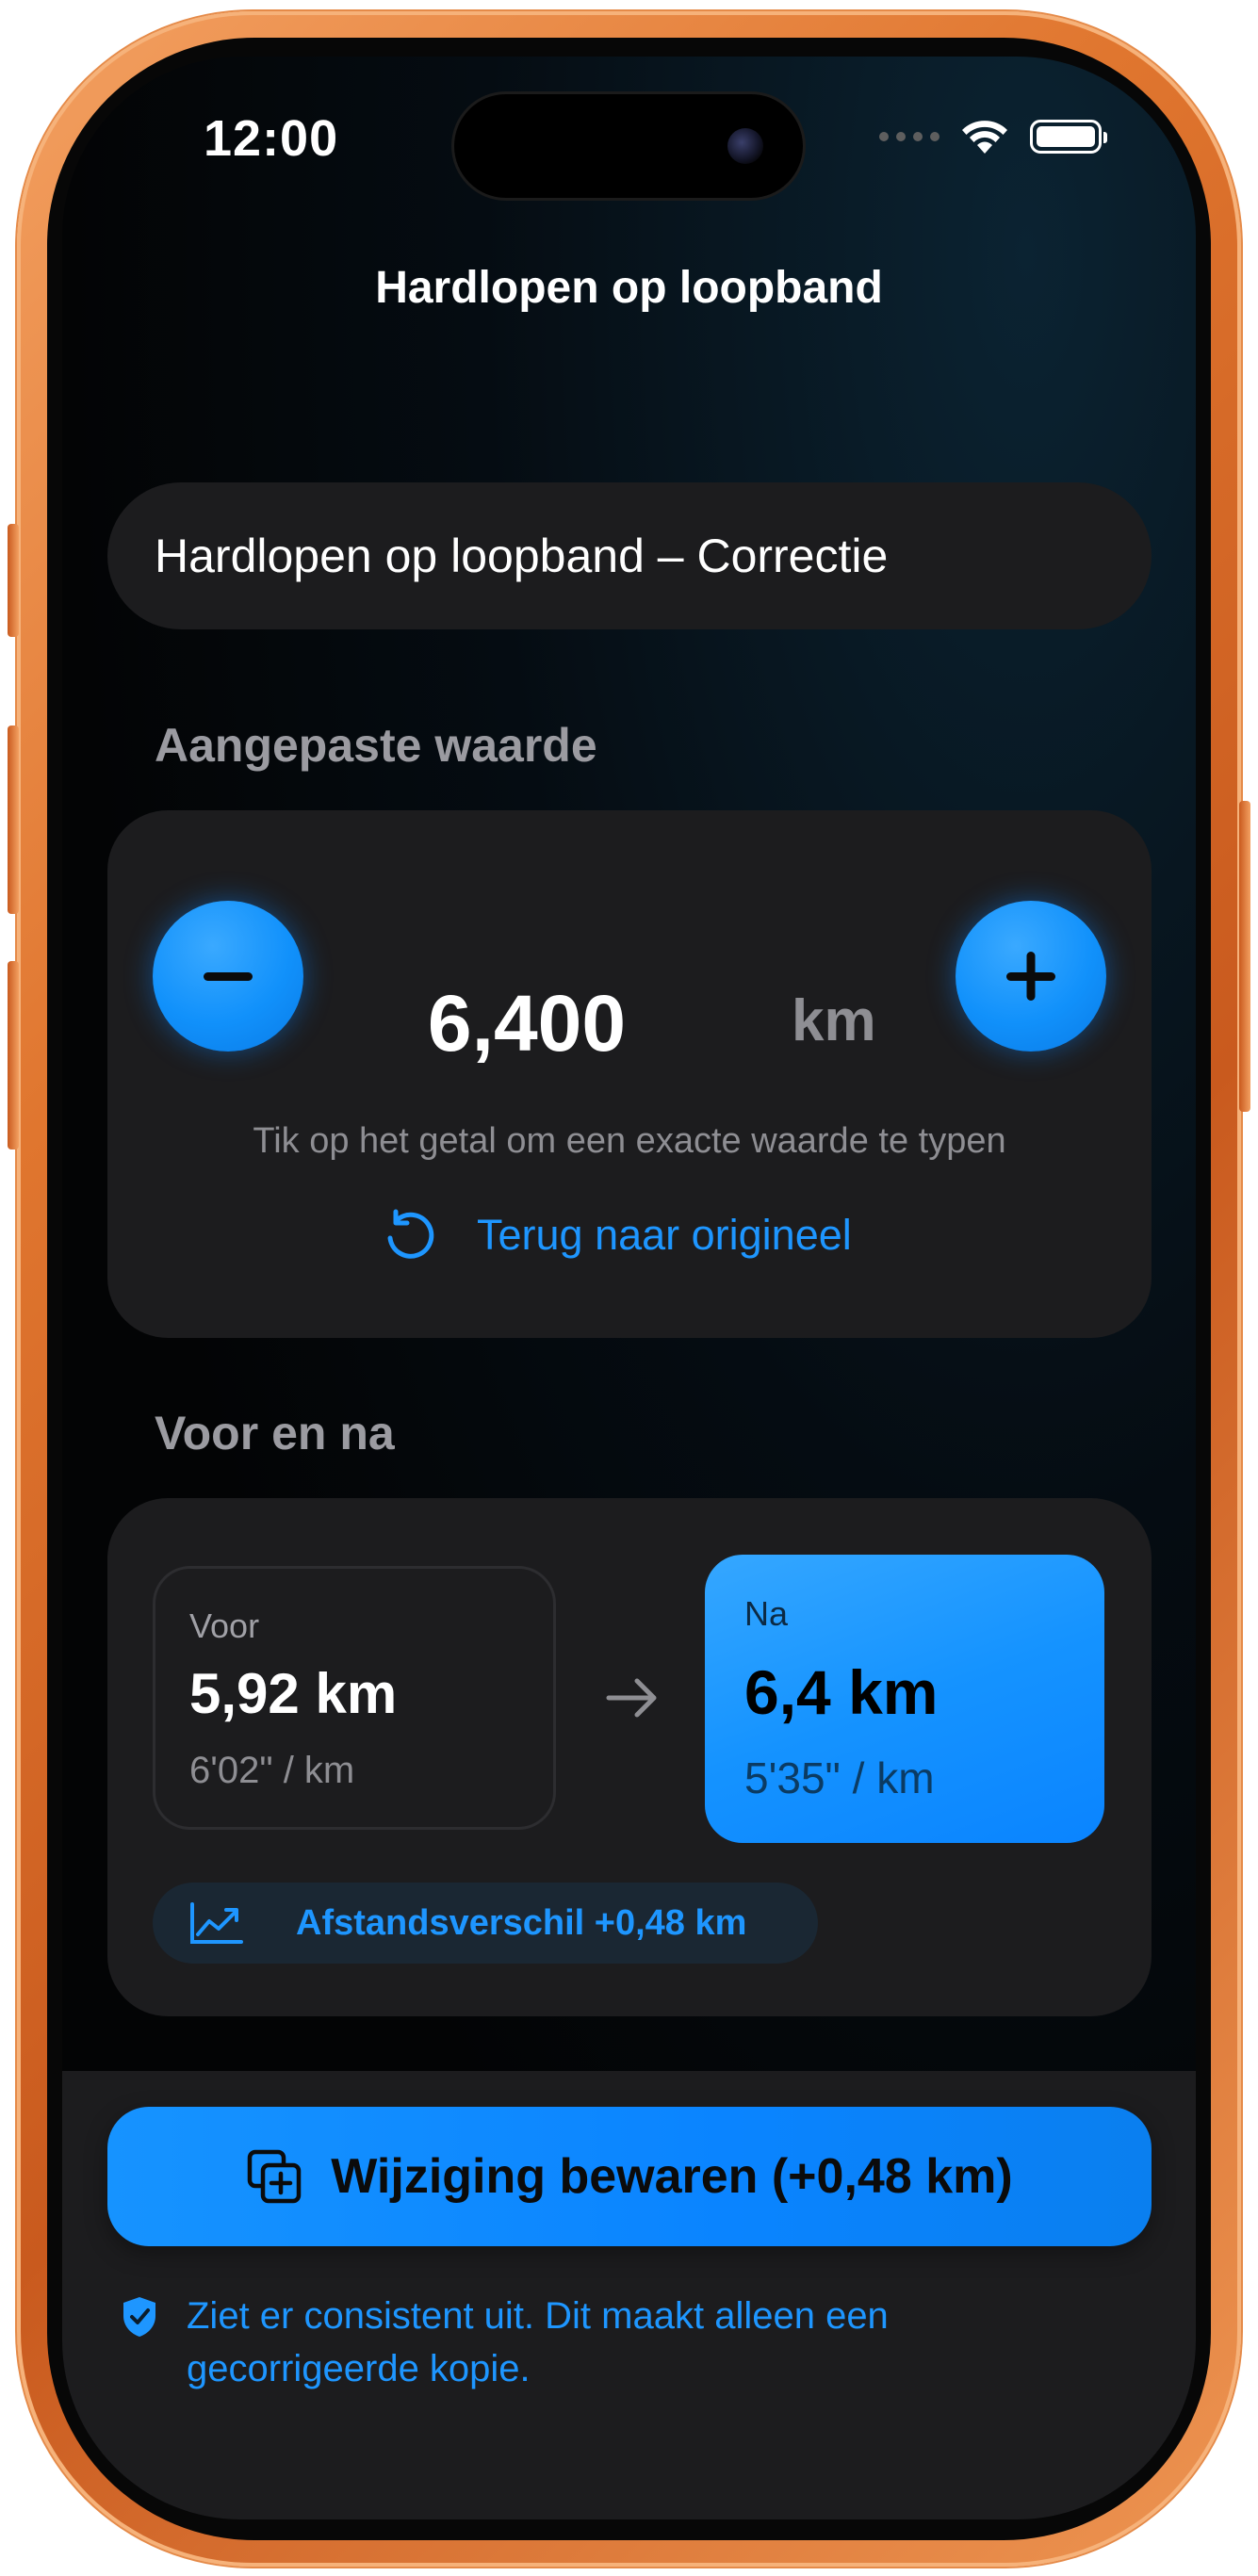 The width and height of the screenshot is (1258, 2576). What do you see at coordinates (527, 1023) in the screenshot?
I see `distance-value: 6,400` at bounding box center [527, 1023].